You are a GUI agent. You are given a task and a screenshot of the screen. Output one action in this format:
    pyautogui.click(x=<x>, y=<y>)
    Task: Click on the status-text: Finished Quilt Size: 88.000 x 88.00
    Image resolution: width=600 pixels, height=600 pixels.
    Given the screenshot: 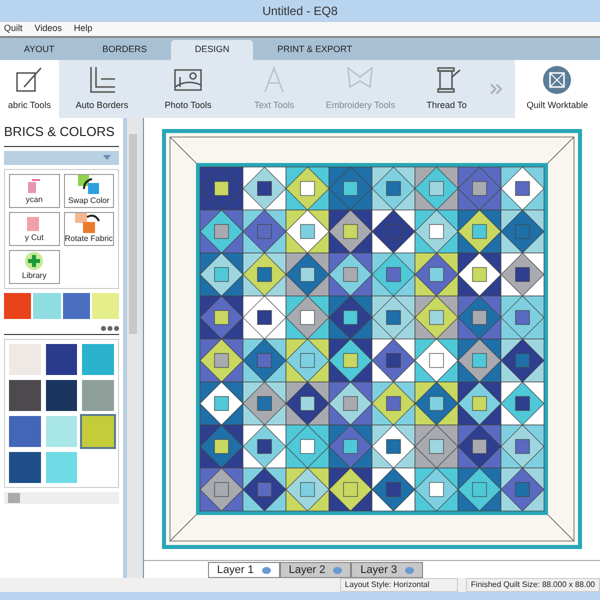 What is the action you would take?
    pyautogui.click(x=533, y=585)
    